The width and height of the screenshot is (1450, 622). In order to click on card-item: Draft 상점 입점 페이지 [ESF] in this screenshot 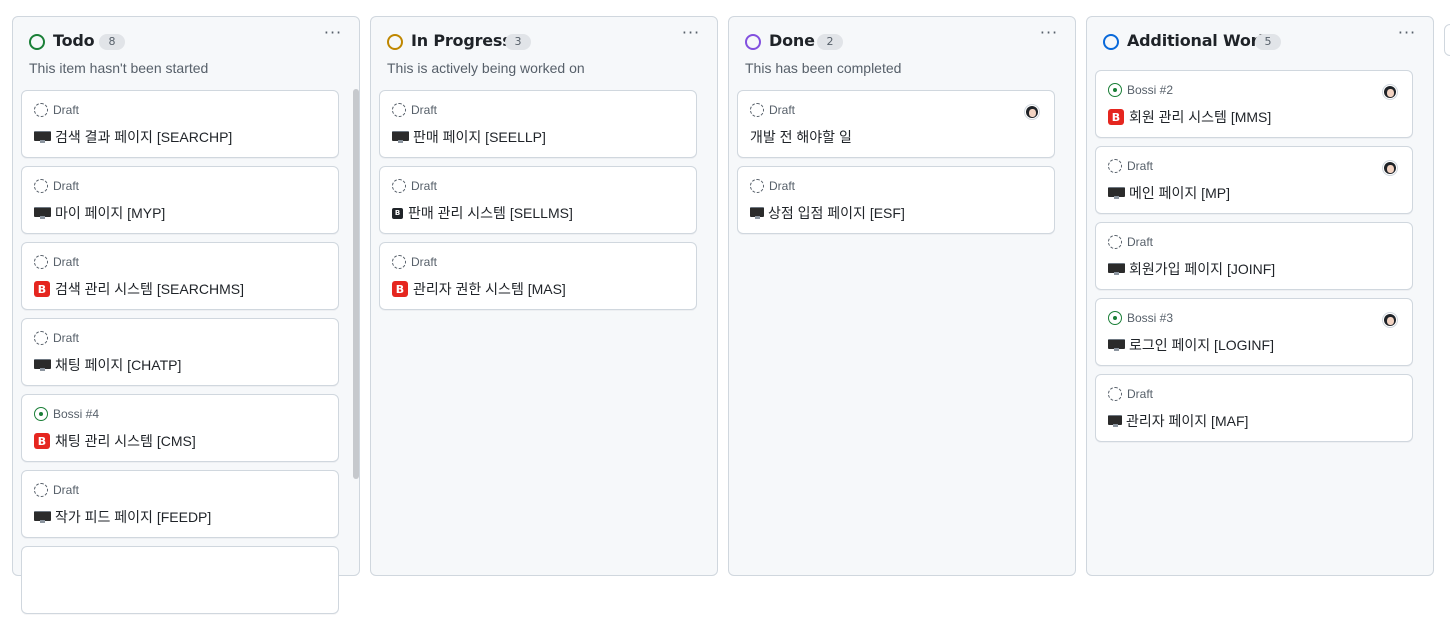, I will do `click(896, 200)`.